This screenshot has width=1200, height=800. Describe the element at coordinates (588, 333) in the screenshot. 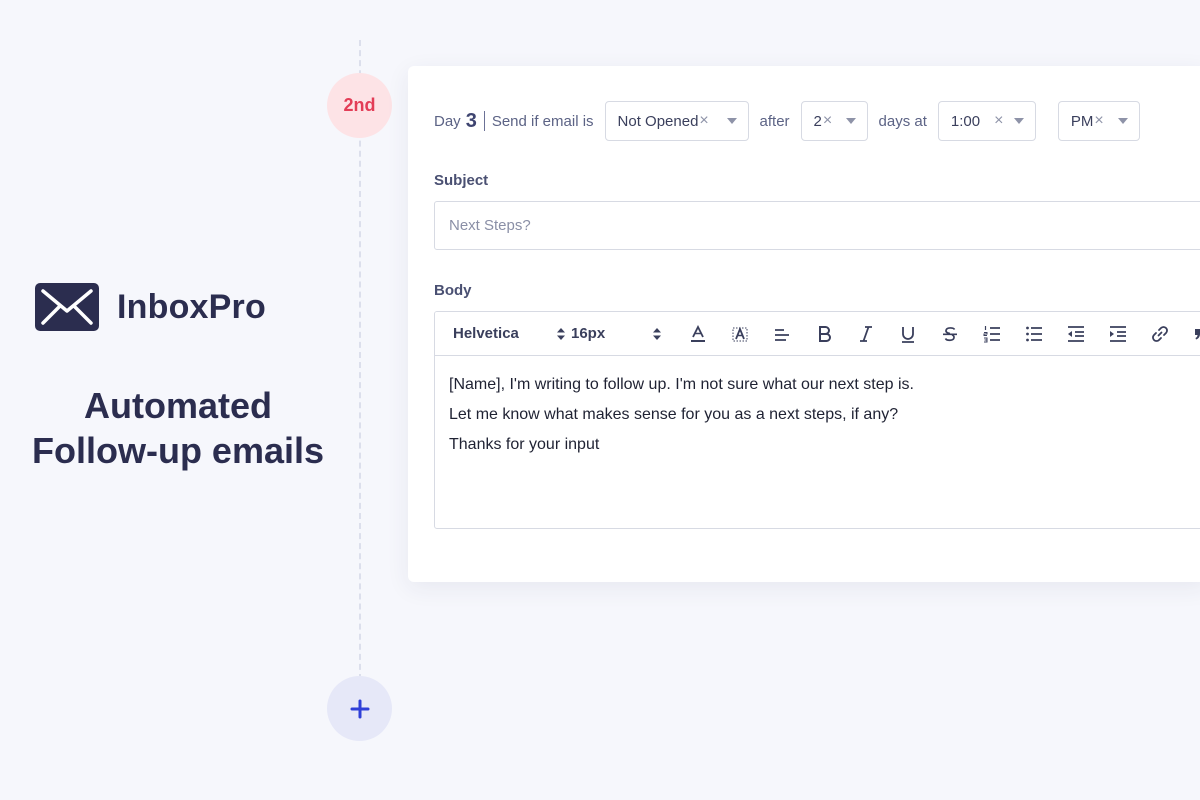

I see `font-size-value: 16px` at that location.